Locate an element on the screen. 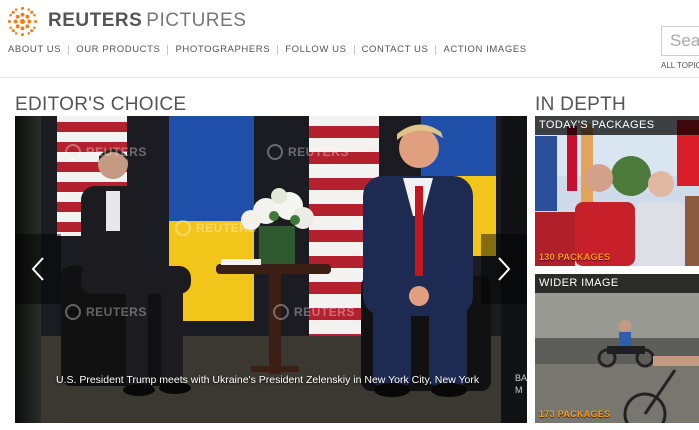 This screenshot has width=699, height=430. nav-photographers: PHOTOGRAPHERS is located at coordinates (222, 49).